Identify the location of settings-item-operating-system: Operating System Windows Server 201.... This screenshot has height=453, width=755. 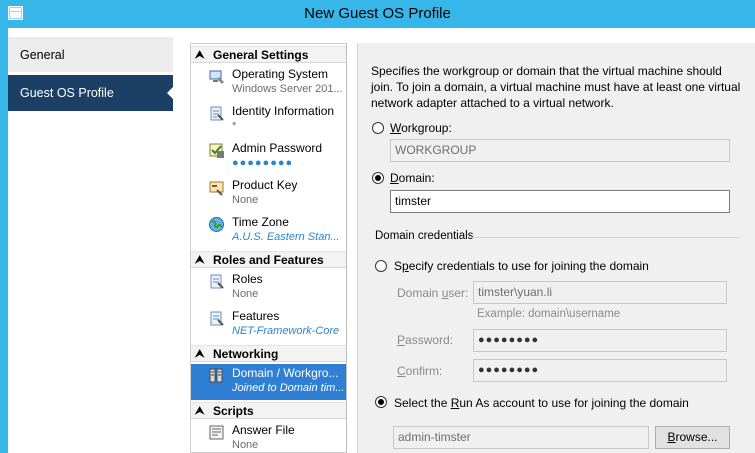
(268, 83).